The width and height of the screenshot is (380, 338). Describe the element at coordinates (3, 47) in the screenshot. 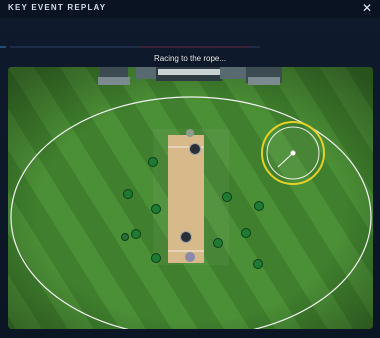

I see `background-divider-left` at that location.